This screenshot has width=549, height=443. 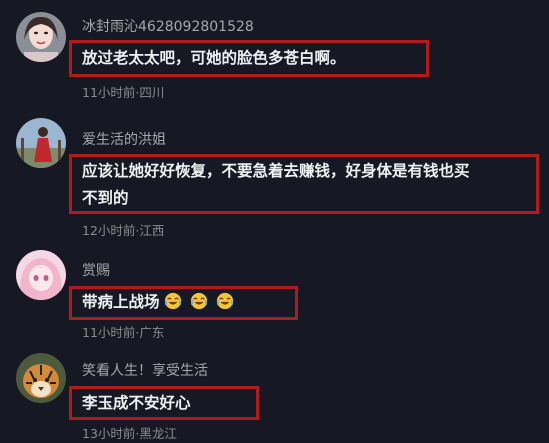 What do you see at coordinates (276, 171) in the screenshot?
I see `comment-text-line: 应该让她好好恢复，不要急着去赚钱，好身体是有钱也买` at bounding box center [276, 171].